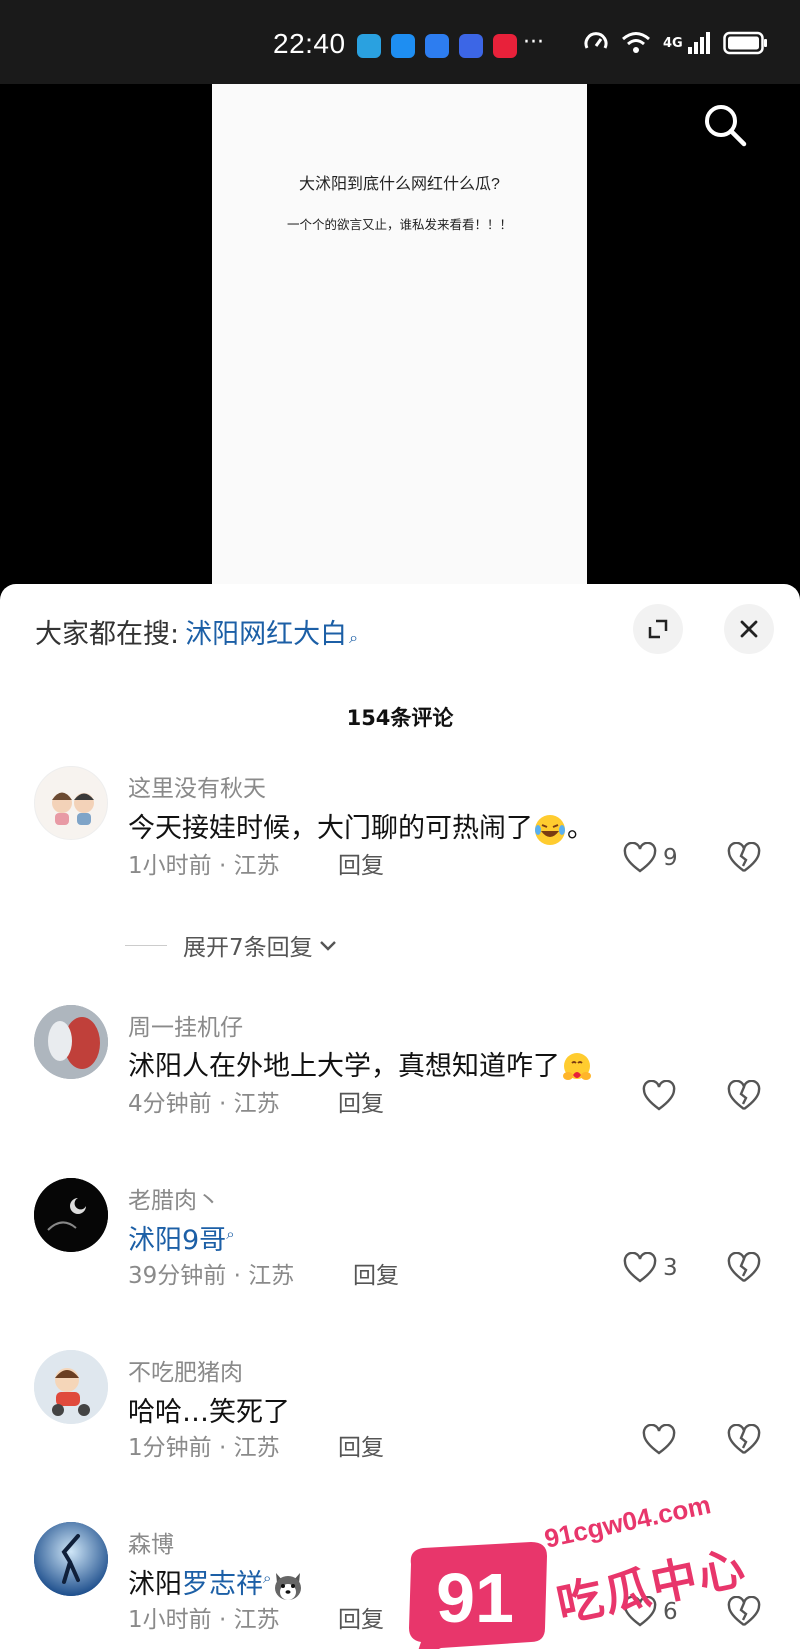 The image size is (800, 1649). Describe the element at coordinates (197, 786) in the screenshot. I see `comment-username: 这里没有秋天` at that location.